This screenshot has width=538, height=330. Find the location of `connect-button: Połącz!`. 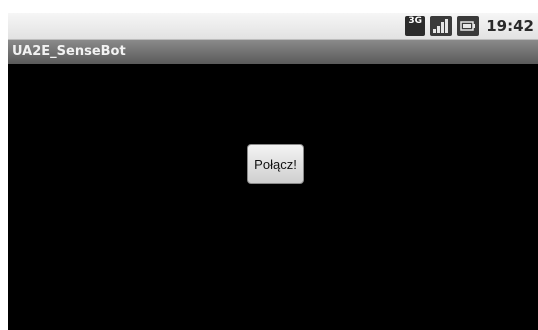

connect-button: Połącz! is located at coordinates (275, 164).